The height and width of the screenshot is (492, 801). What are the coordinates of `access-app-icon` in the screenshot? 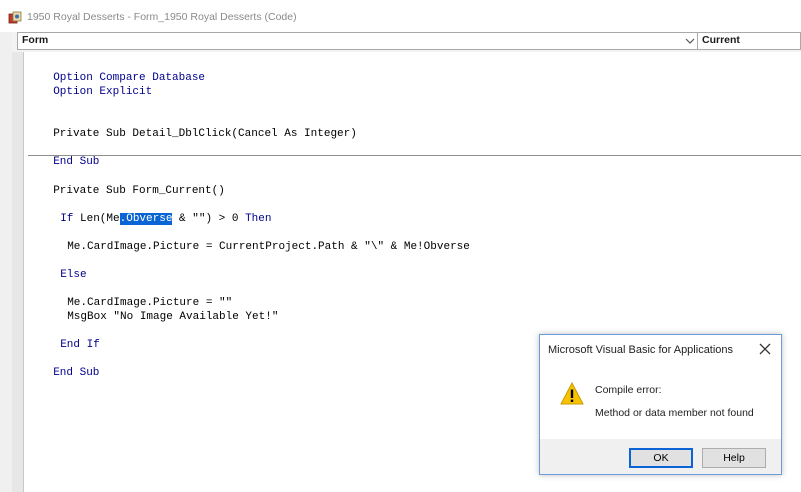 It's located at (15, 17).